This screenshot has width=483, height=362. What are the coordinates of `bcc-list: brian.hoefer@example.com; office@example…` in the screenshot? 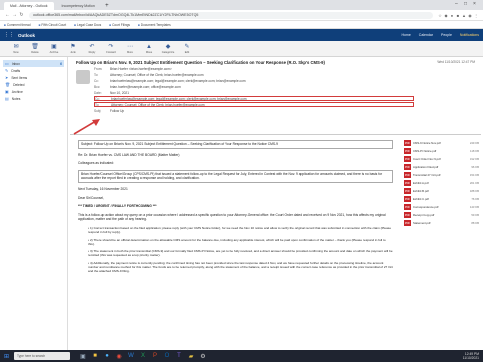 It's located at (292, 87).